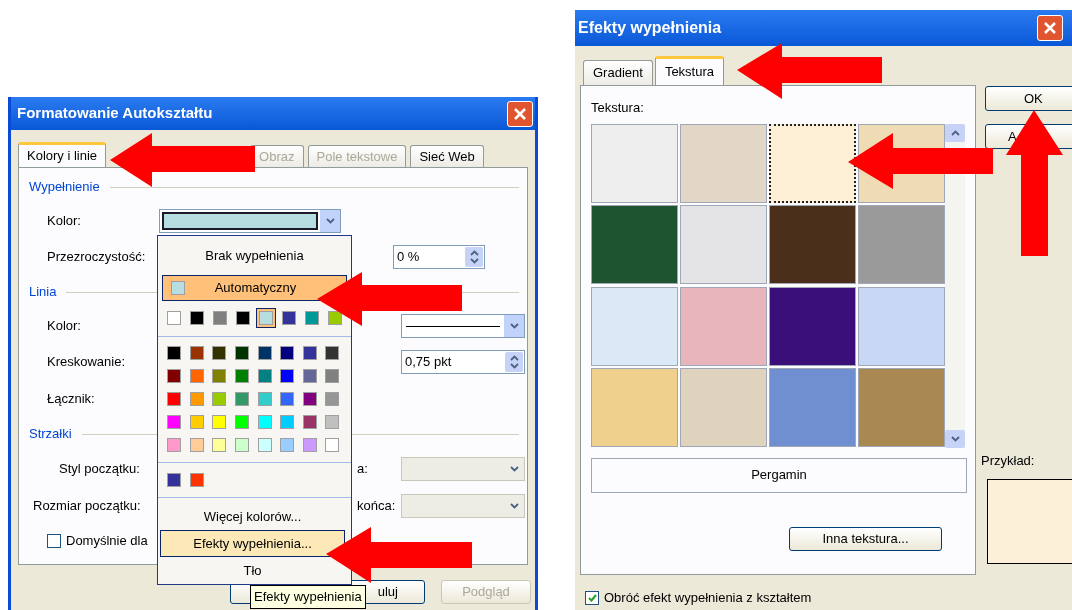 The image size is (1072, 610). I want to click on field-label: Przezroczystość:, so click(96, 257).